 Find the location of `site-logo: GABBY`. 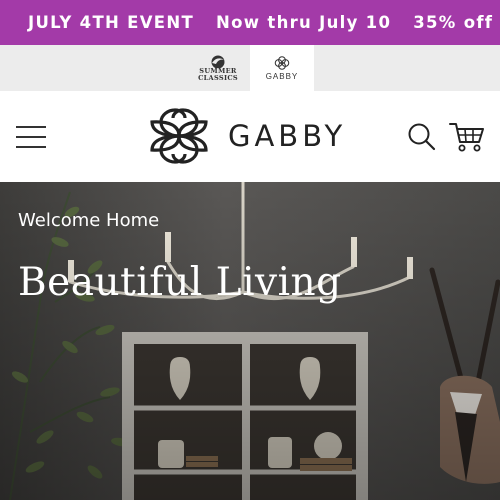

site-logo: GABBY is located at coordinates (253, 136).